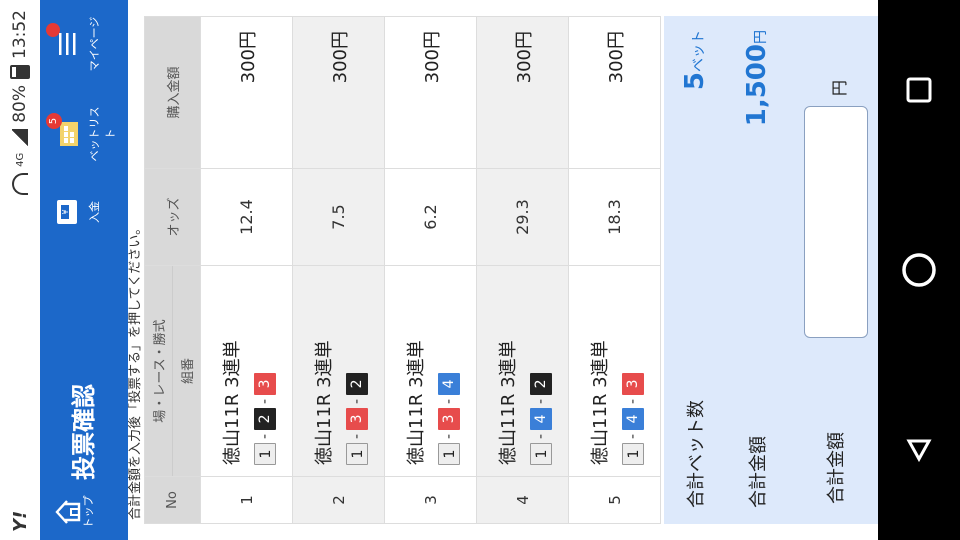 This screenshot has height=540, width=960. I want to click on home-label: トップ, so click(88, 512).